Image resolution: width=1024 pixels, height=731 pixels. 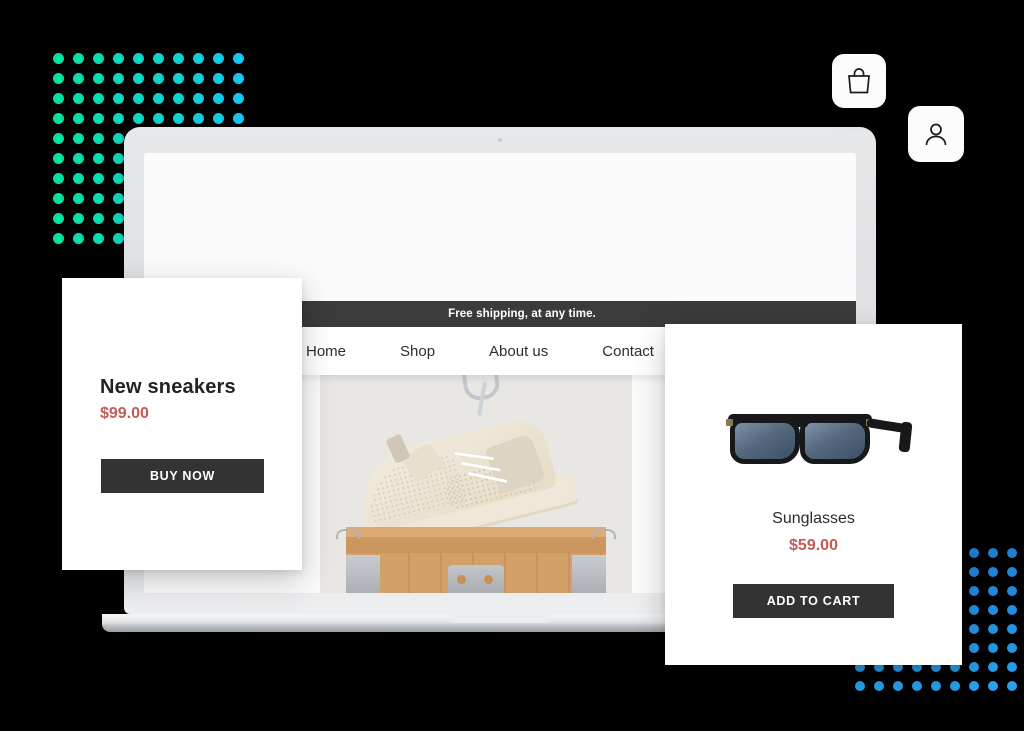 What do you see at coordinates (476, 532) in the screenshot?
I see `crate-lip` at bounding box center [476, 532].